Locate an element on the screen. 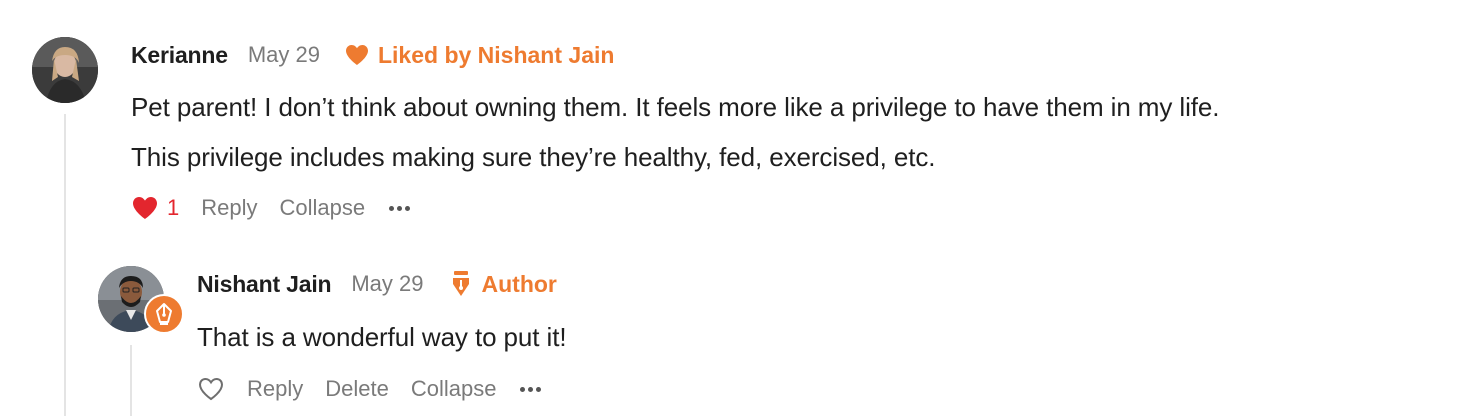 The image size is (1480, 416). like-count: 1 is located at coordinates (173, 207).